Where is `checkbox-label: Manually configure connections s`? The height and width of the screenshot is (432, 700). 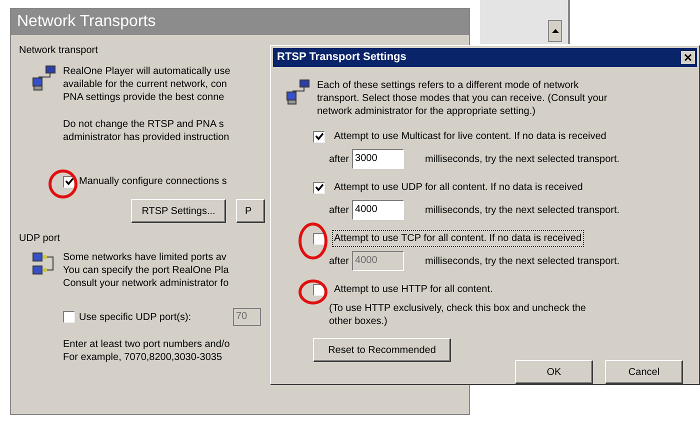 checkbox-label: Manually configure connections s is located at coordinates (153, 182).